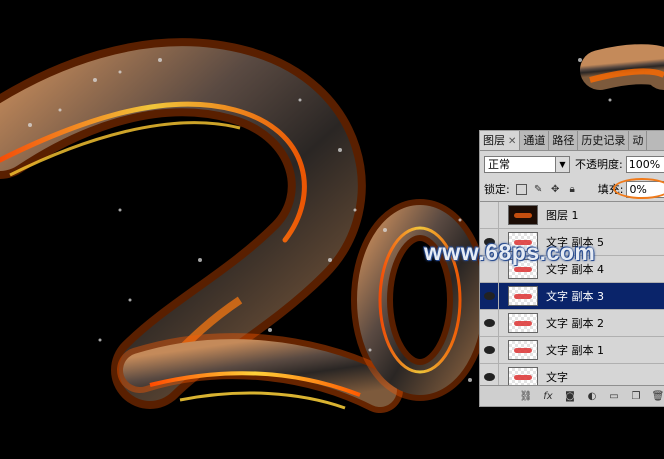 The image size is (664, 459). What do you see at coordinates (599, 164) in the screenshot?
I see `opacity-label: 不透明度:` at bounding box center [599, 164].